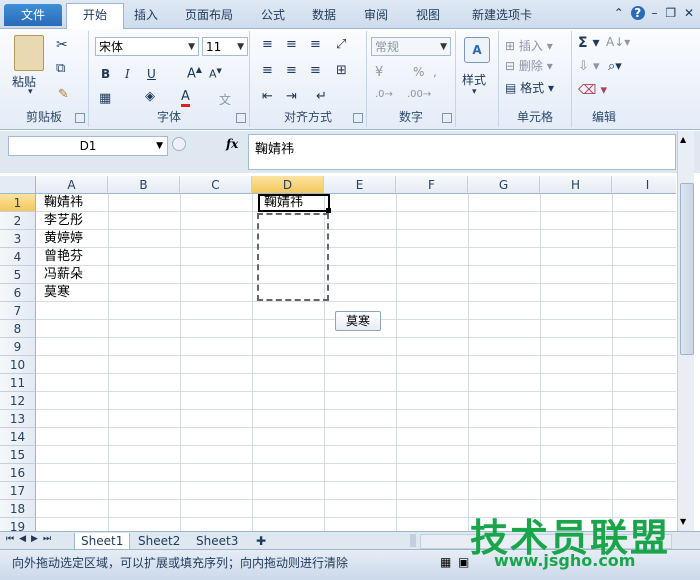 This screenshot has height=580, width=700. What do you see at coordinates (18, 221) in the screenshot?
I see `row-header-2: 2` at bounding box center [18, 221].